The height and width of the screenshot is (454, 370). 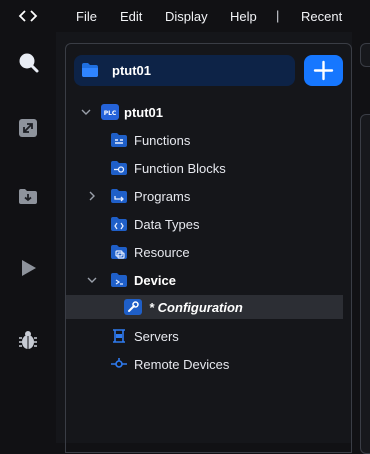 I want to click on tree-item-label: Resource, so click(x=162, y=252).